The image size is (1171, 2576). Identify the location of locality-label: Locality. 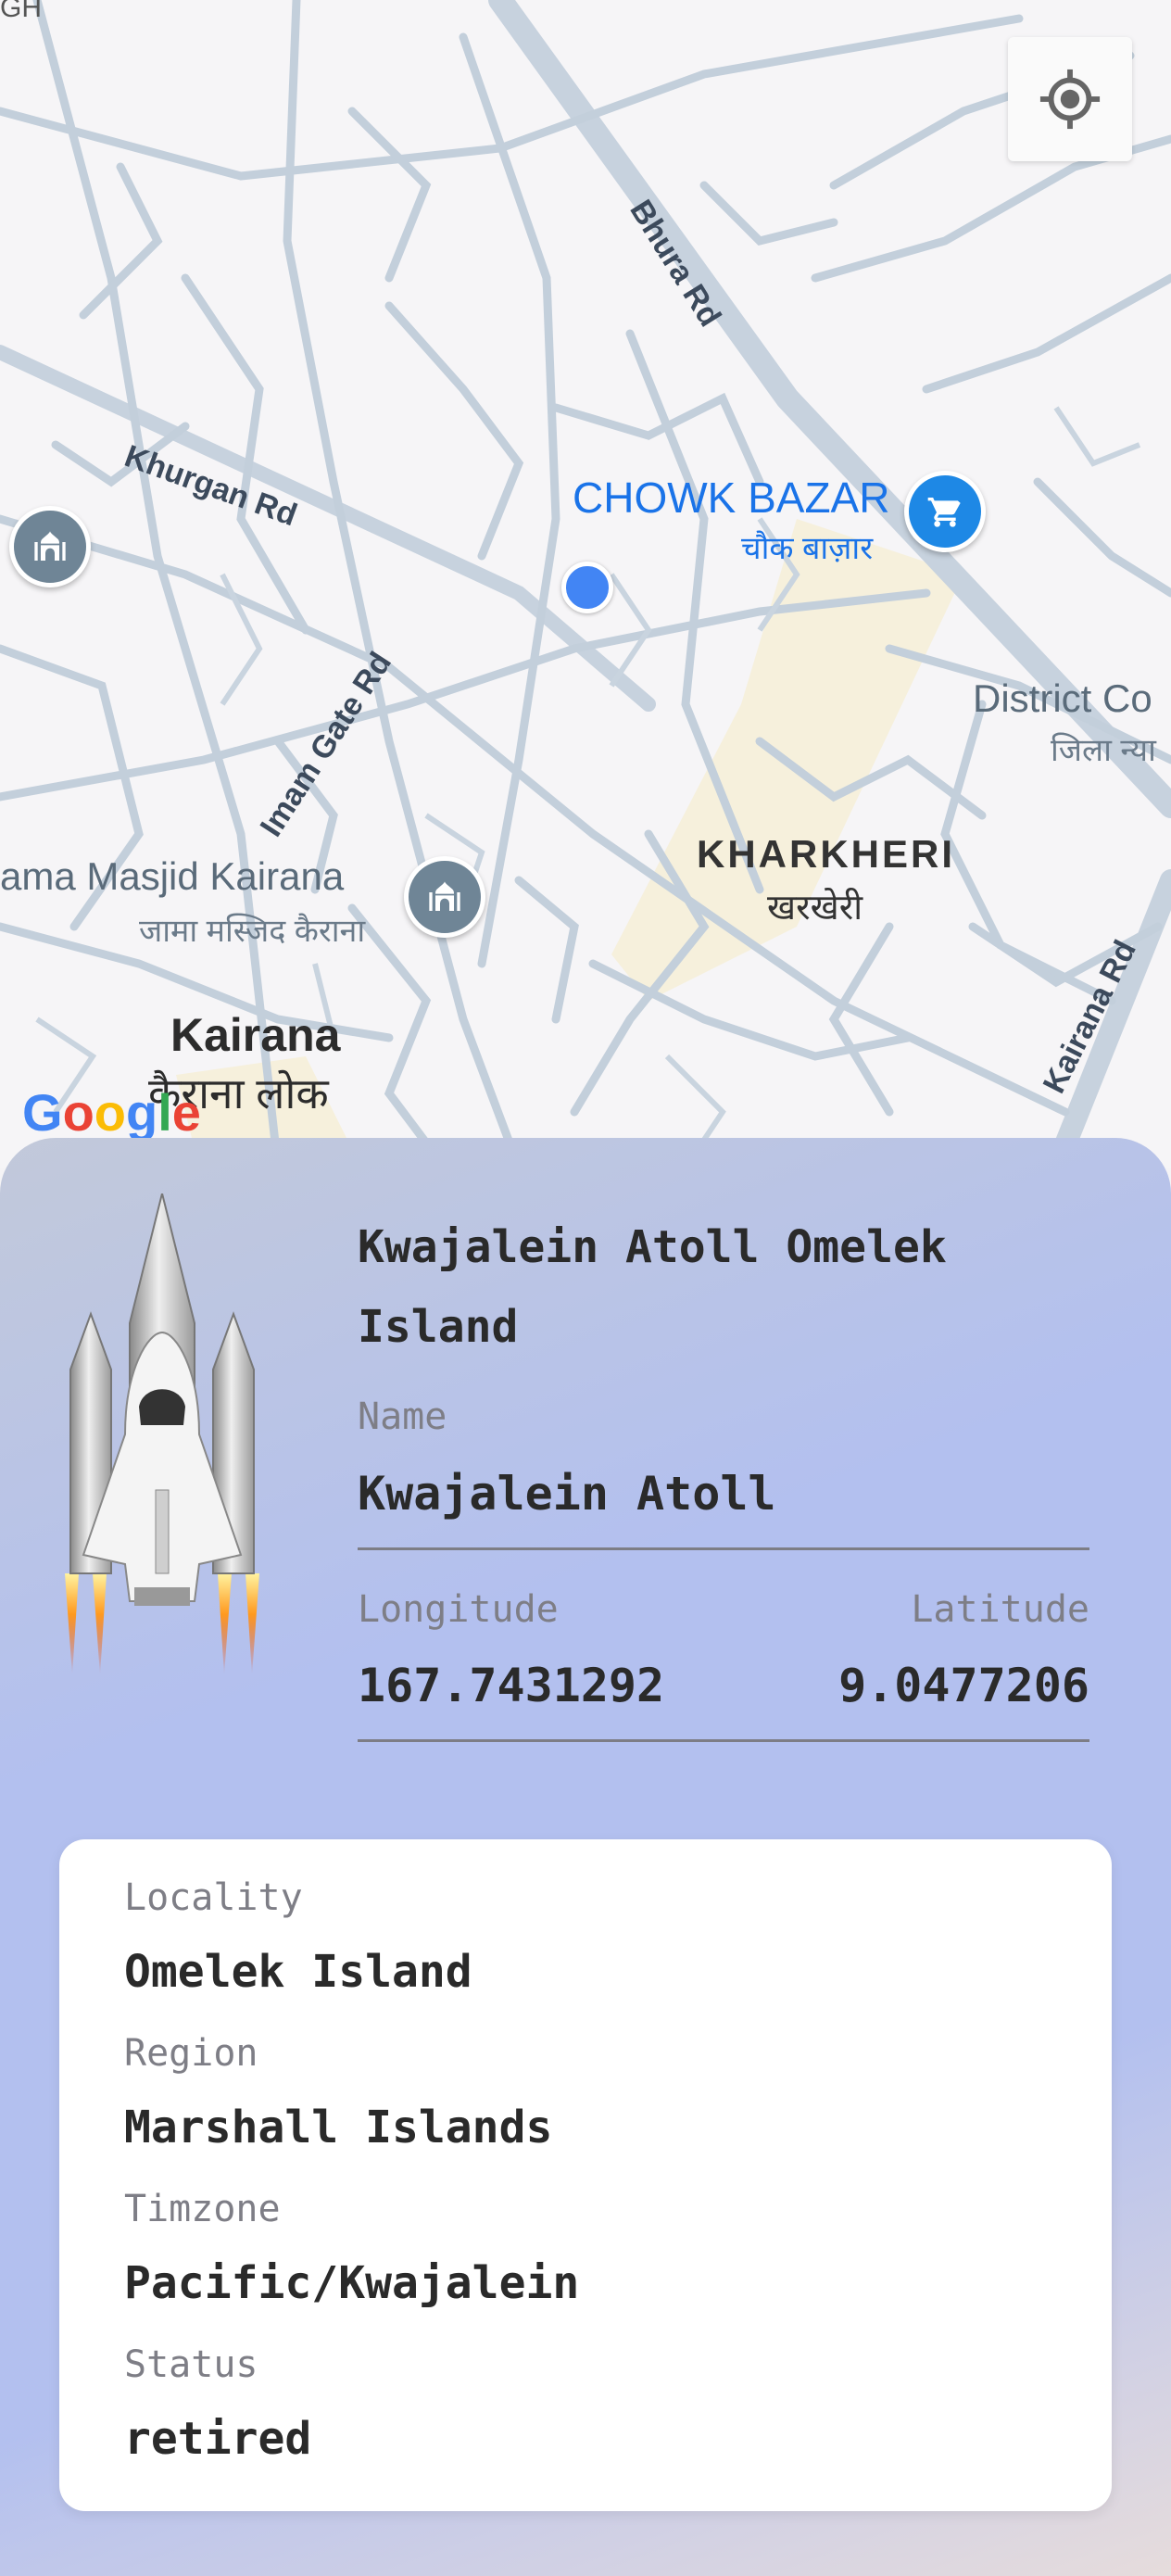
(214, 1898).